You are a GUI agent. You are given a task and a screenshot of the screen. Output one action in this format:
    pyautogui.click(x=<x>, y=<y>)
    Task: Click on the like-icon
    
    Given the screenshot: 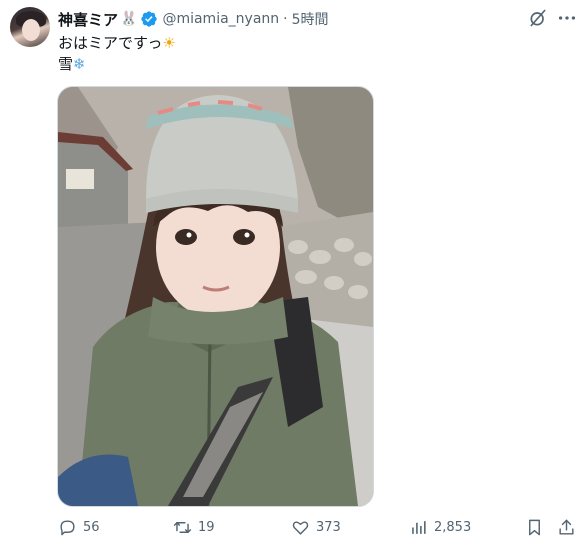 What is the action you would take?
    pyautogui.click(x=300, y=527)
    